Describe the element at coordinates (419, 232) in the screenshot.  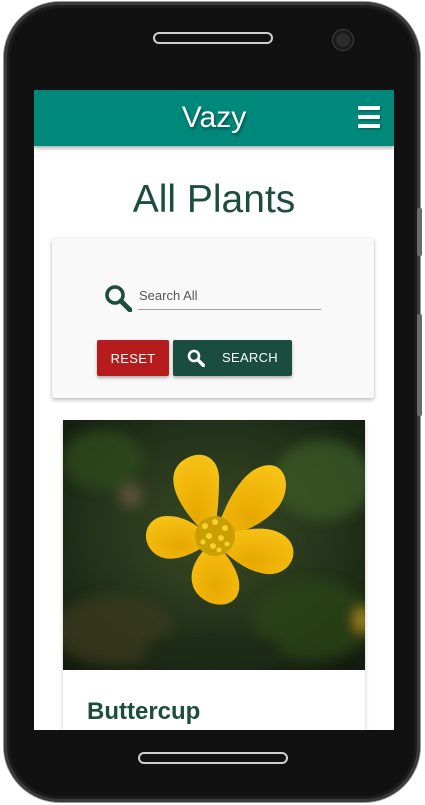
I see `volume-button` at that location.